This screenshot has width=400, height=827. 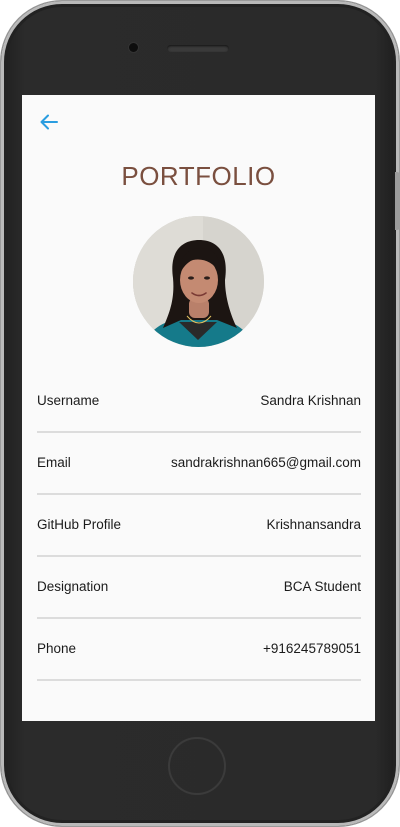 I want to click on designation-label: Designation, so click(x=73, y=586).